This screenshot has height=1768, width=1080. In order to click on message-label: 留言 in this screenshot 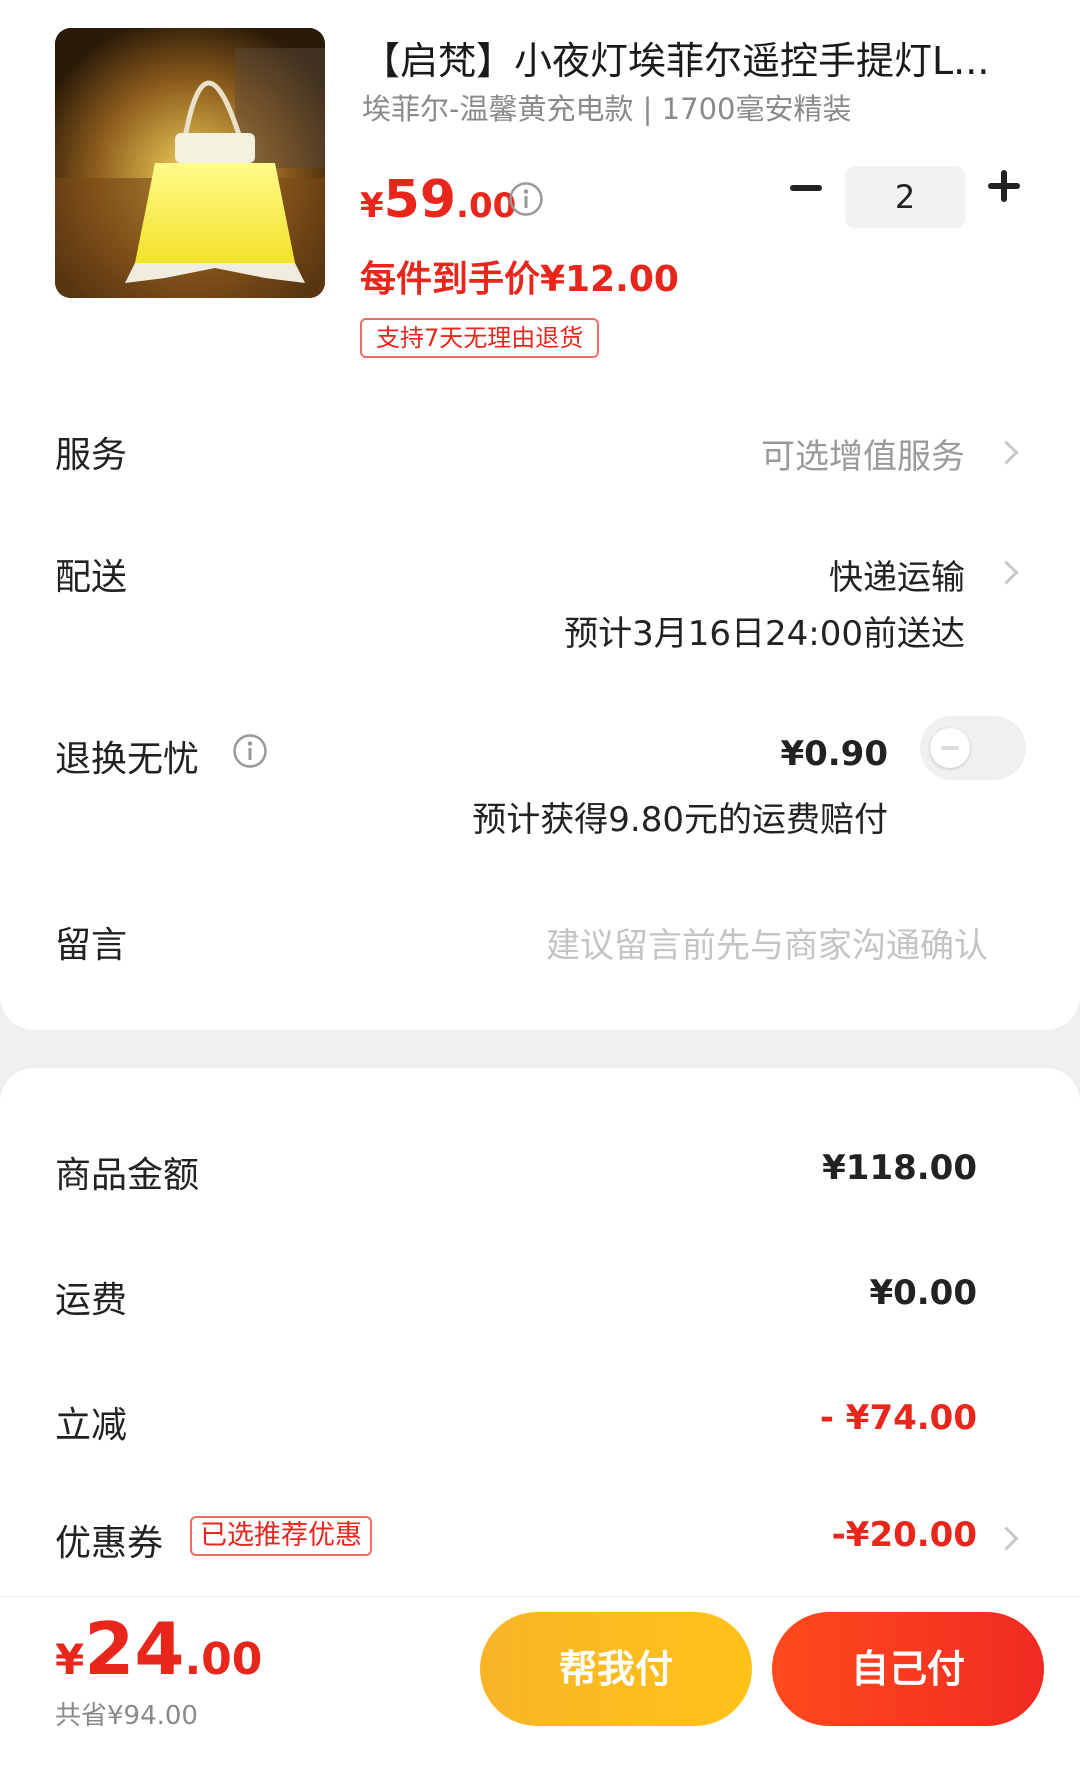, I will do `click(91, 945)`.